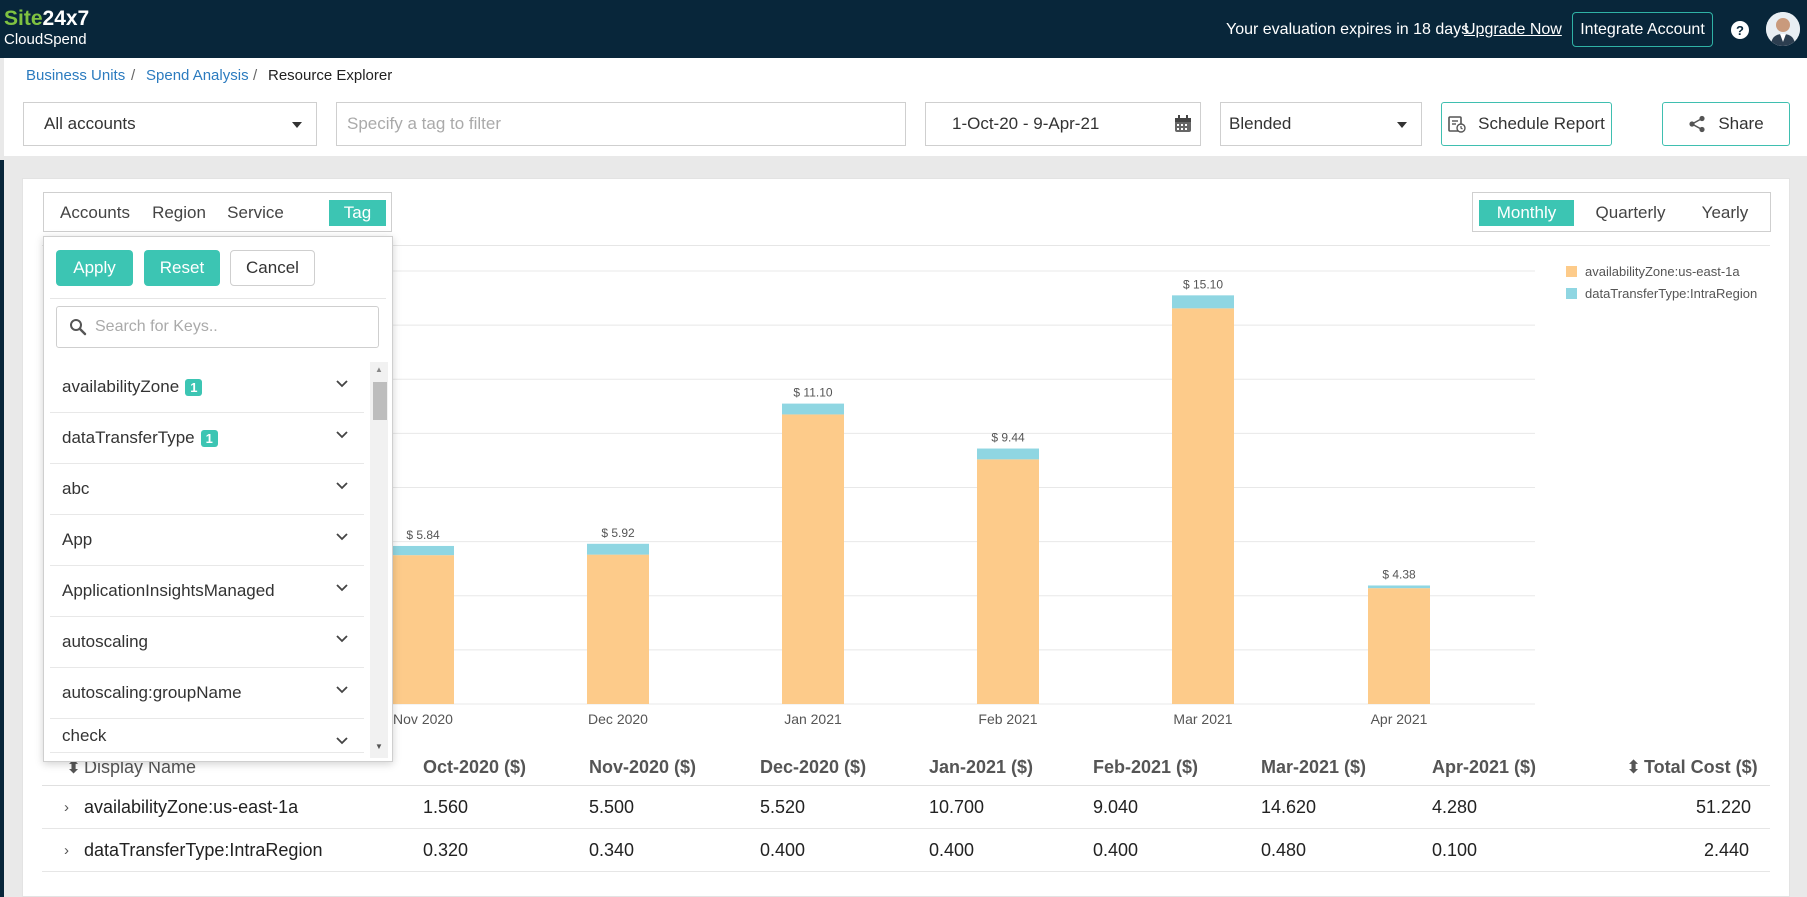 This screenshot has width=1807, height=897. What do you see at coordinates (1513, 30) in the screenshot?
I see `upgrade-now-link: Upgrade Now` at bounding box center [1513, 30].